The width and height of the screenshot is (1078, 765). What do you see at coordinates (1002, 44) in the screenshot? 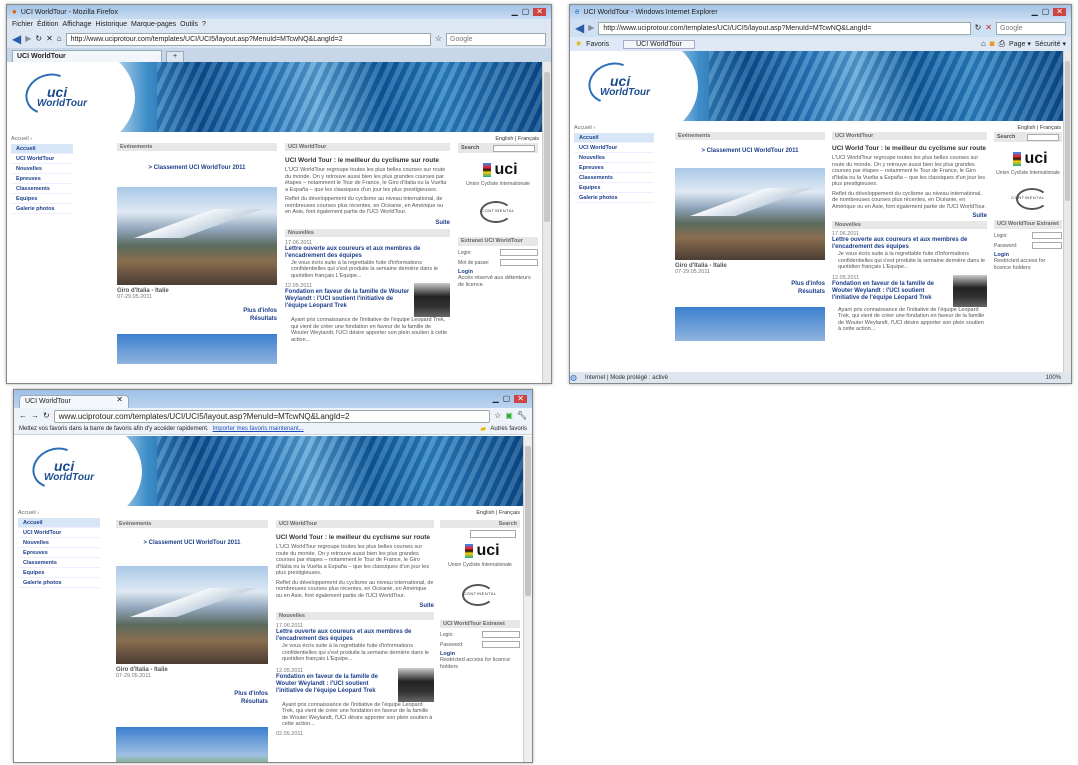
I see `ie-print-icon: ⎙` at bounding box center [1002, 44].